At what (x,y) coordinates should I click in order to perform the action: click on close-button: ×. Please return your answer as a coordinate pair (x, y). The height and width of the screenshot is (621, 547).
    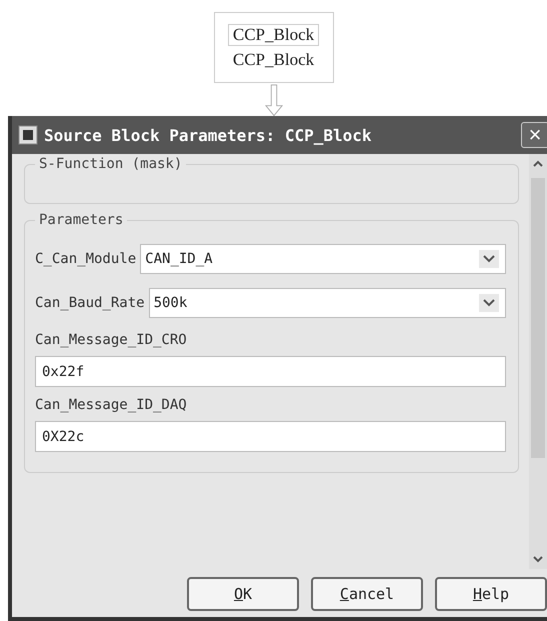
    Looking at the image, I should click on (534, 135).